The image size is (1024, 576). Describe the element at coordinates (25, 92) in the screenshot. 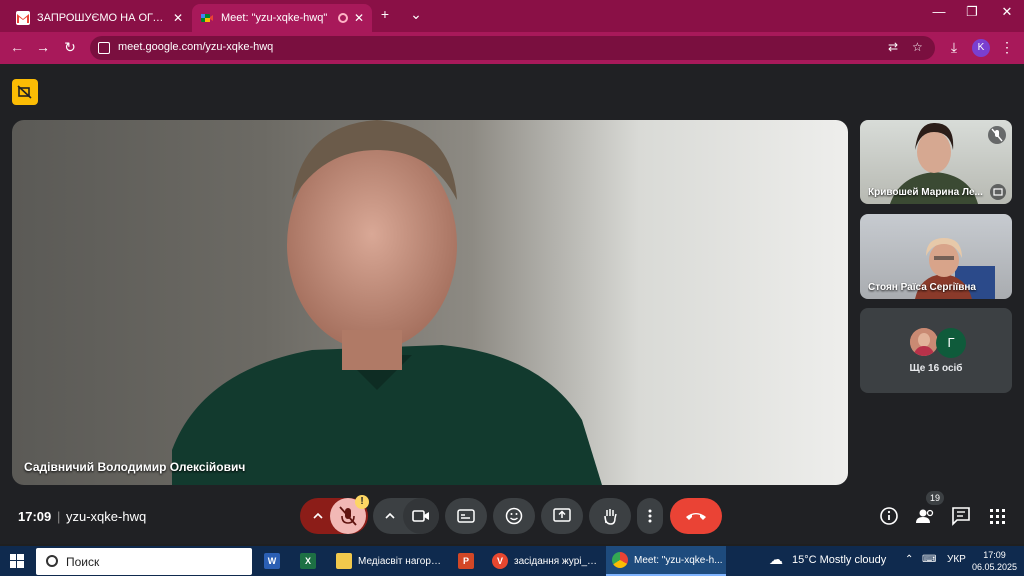

I see `no-video-warning-icon` at that location.